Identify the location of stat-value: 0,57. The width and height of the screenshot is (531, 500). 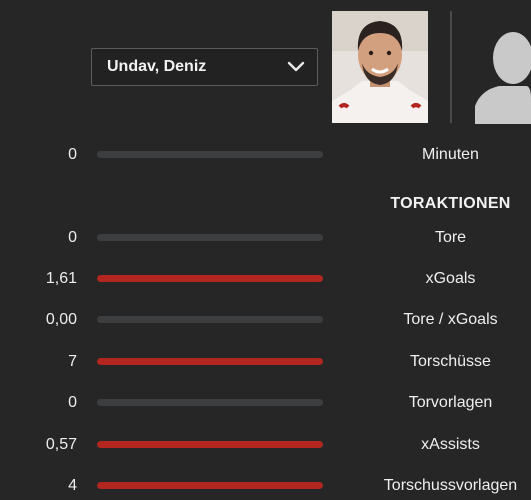
(61, 444).